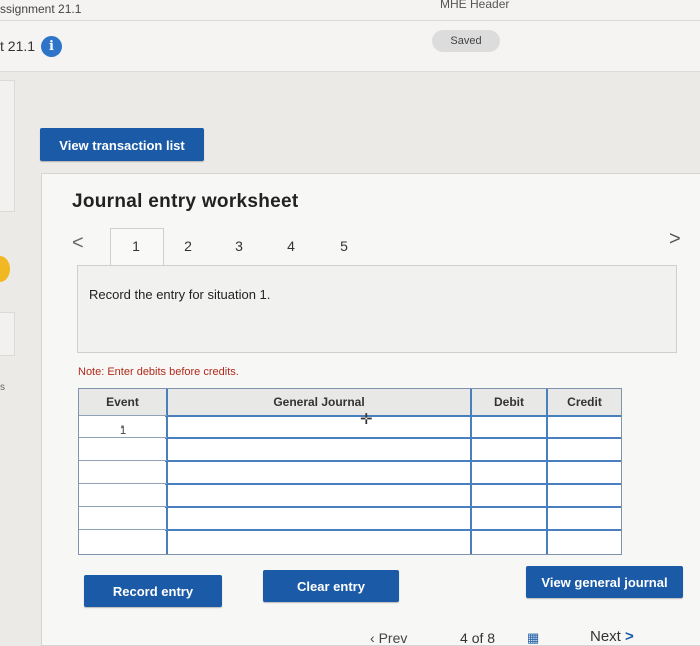 Image resolution: width=700 pixels, height=646 pixels. What do you see at coordinates (466, 41) in the screenshot?
I see `saved-status-badge: Saved` at bounding box center [466, 41].